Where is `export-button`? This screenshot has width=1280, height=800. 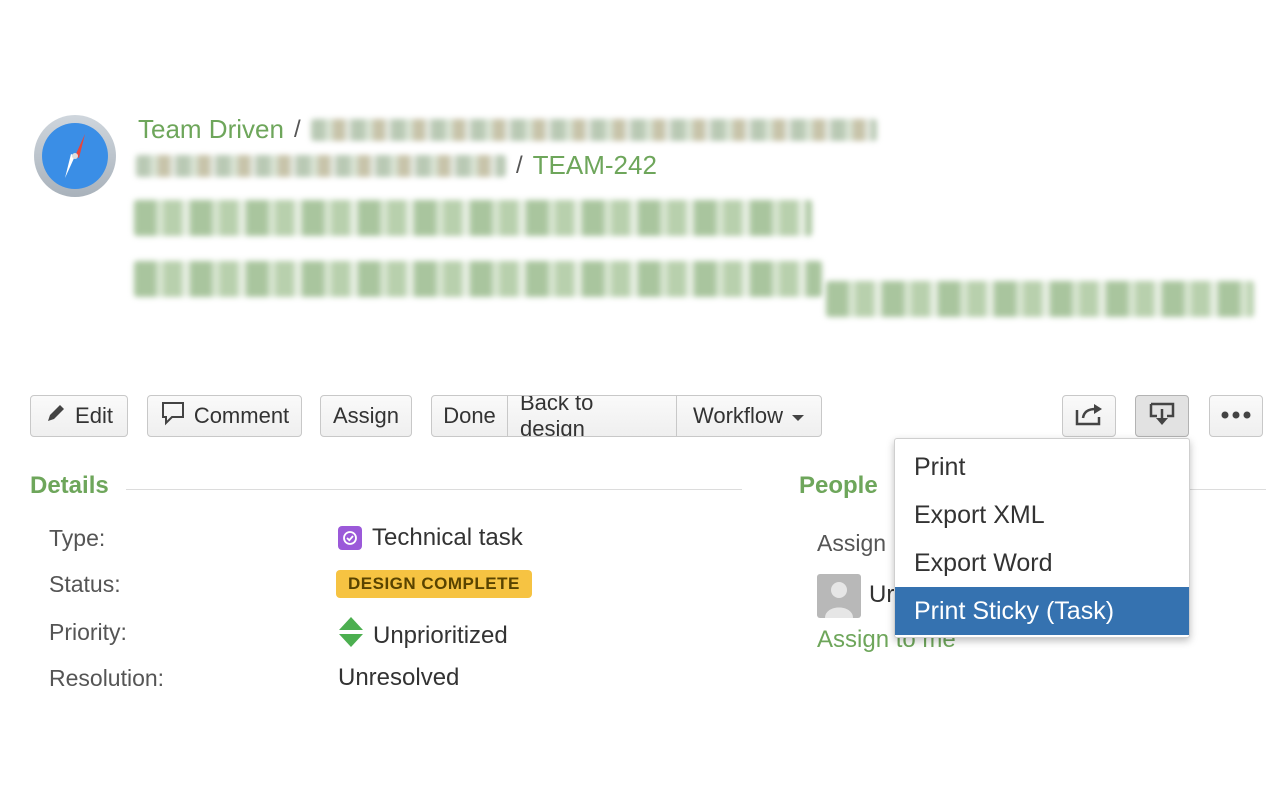
export-button is located at coordinates (1162, 416).